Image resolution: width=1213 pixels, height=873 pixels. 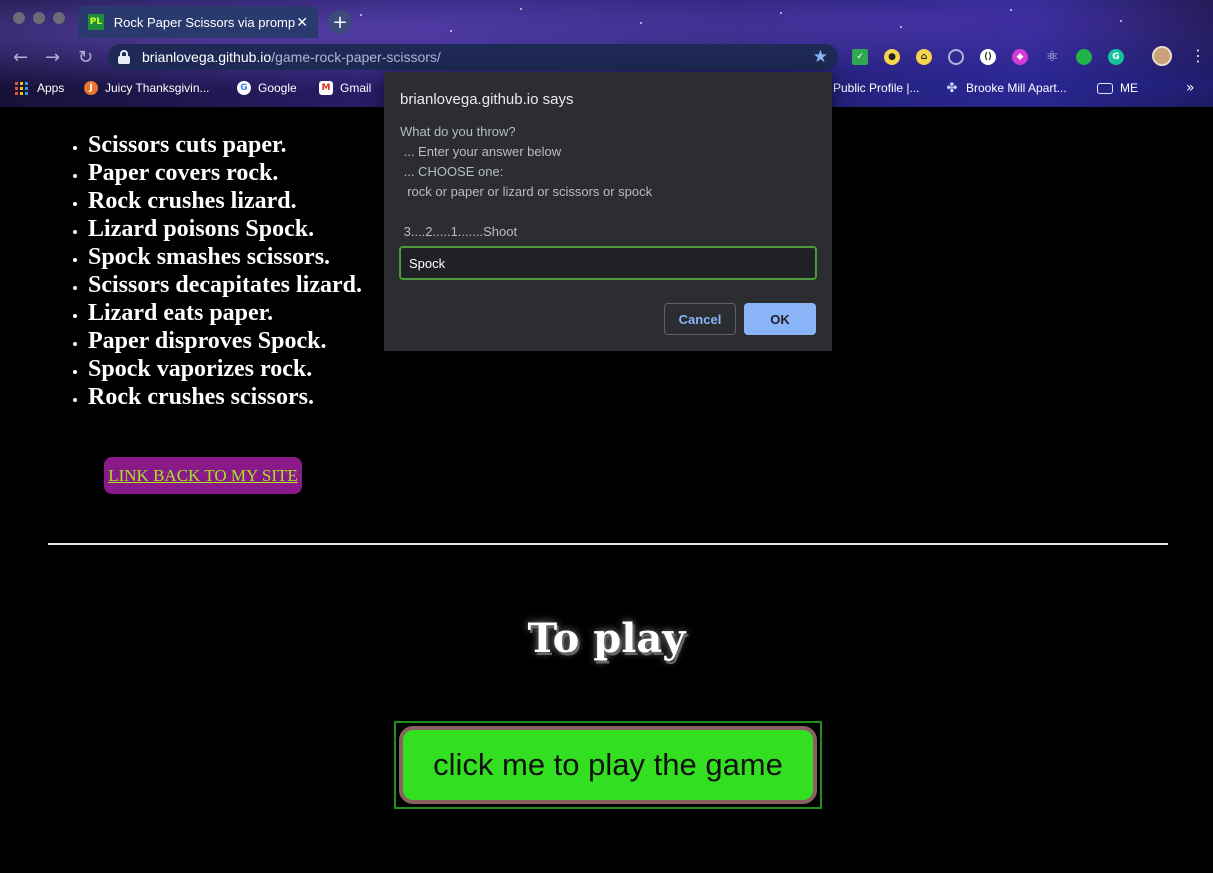 What do you see at coordinates (225, 313) in the screenshot?
I see `rule-item: Lizard eats paper.` at bounding box center [225, 313].